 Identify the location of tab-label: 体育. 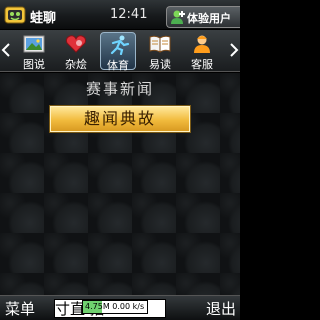
(118, 65).